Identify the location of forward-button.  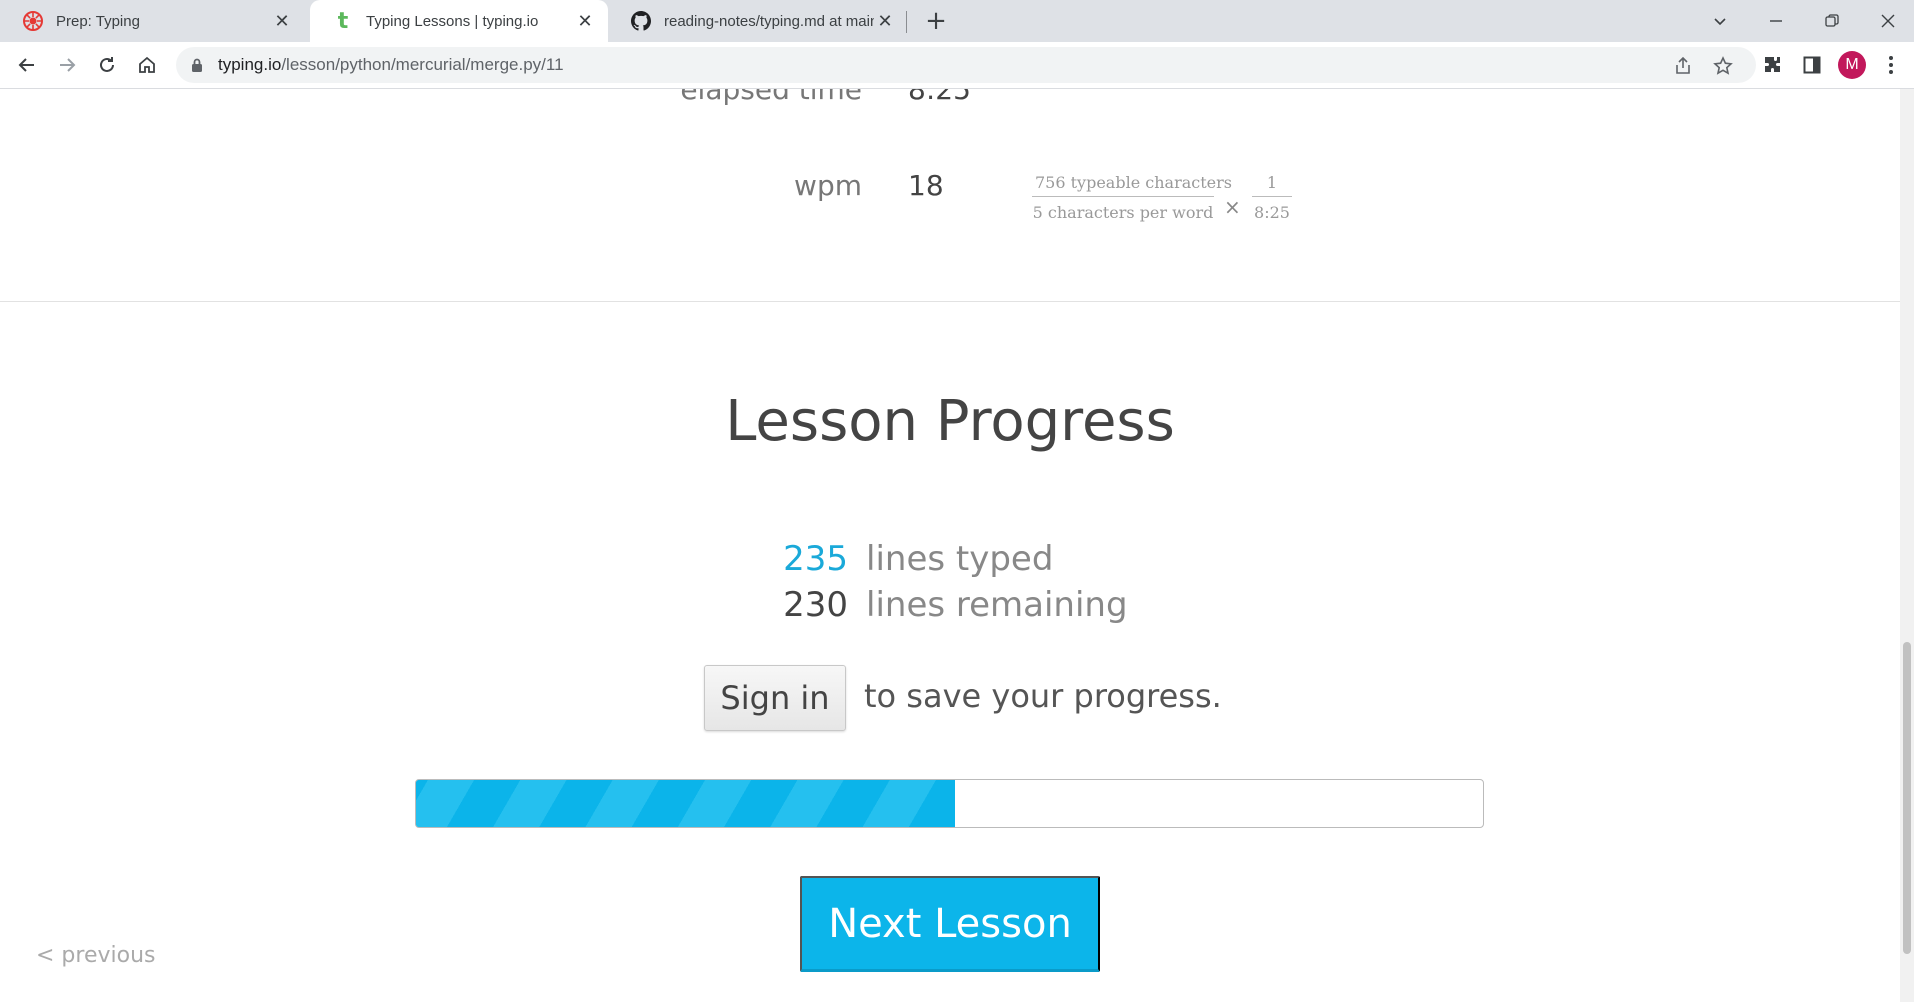
(67, 65).